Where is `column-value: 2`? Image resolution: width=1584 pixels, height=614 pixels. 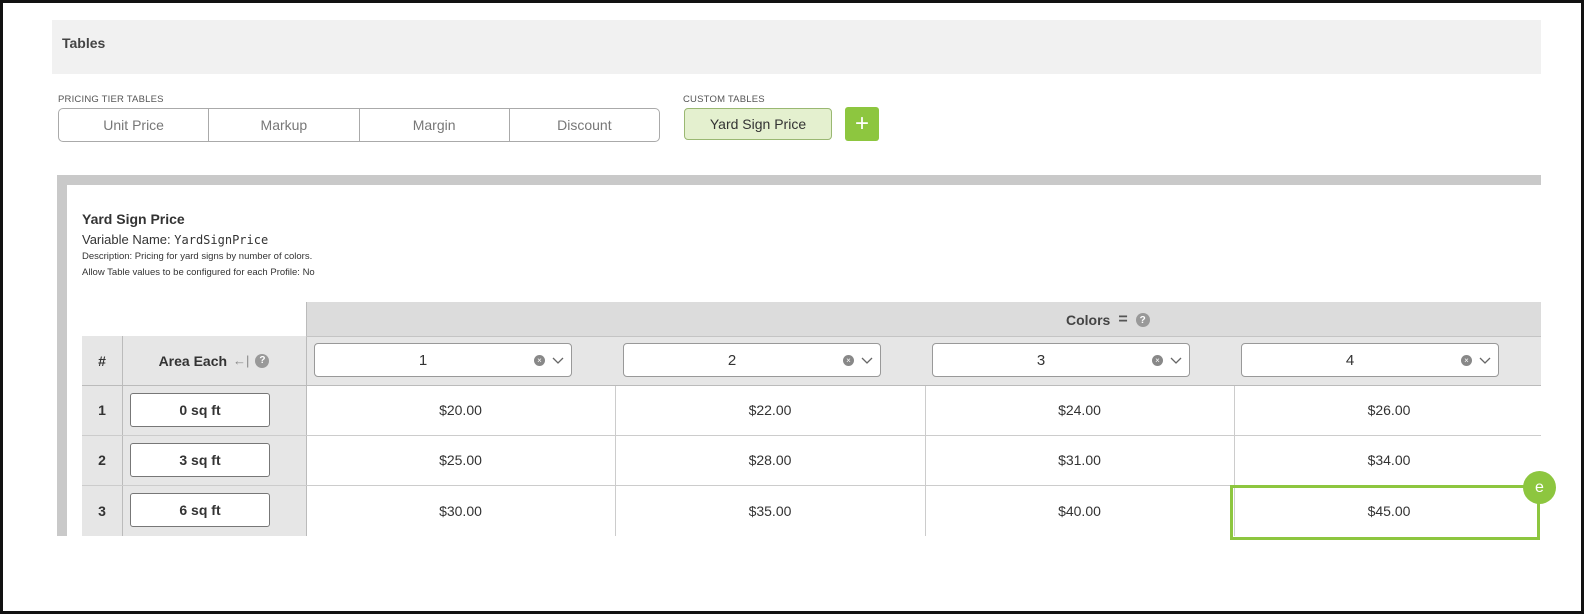
column-value: 2 is located at coordinates (732, 360).